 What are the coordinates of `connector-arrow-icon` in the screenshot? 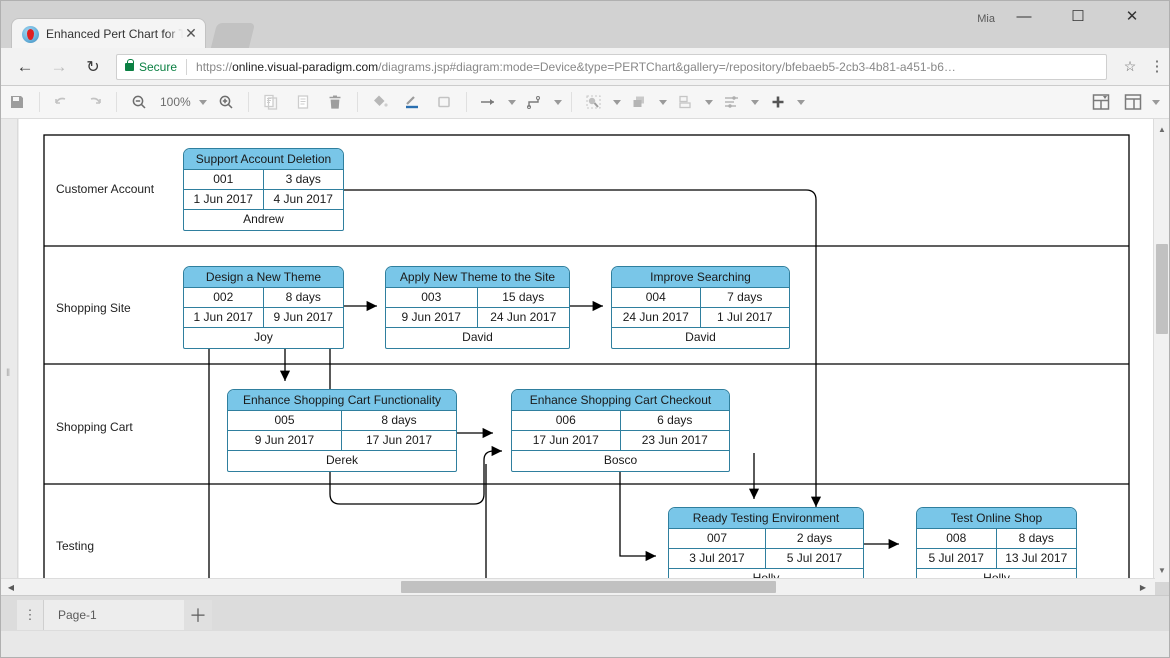 It's located at (489, 102).